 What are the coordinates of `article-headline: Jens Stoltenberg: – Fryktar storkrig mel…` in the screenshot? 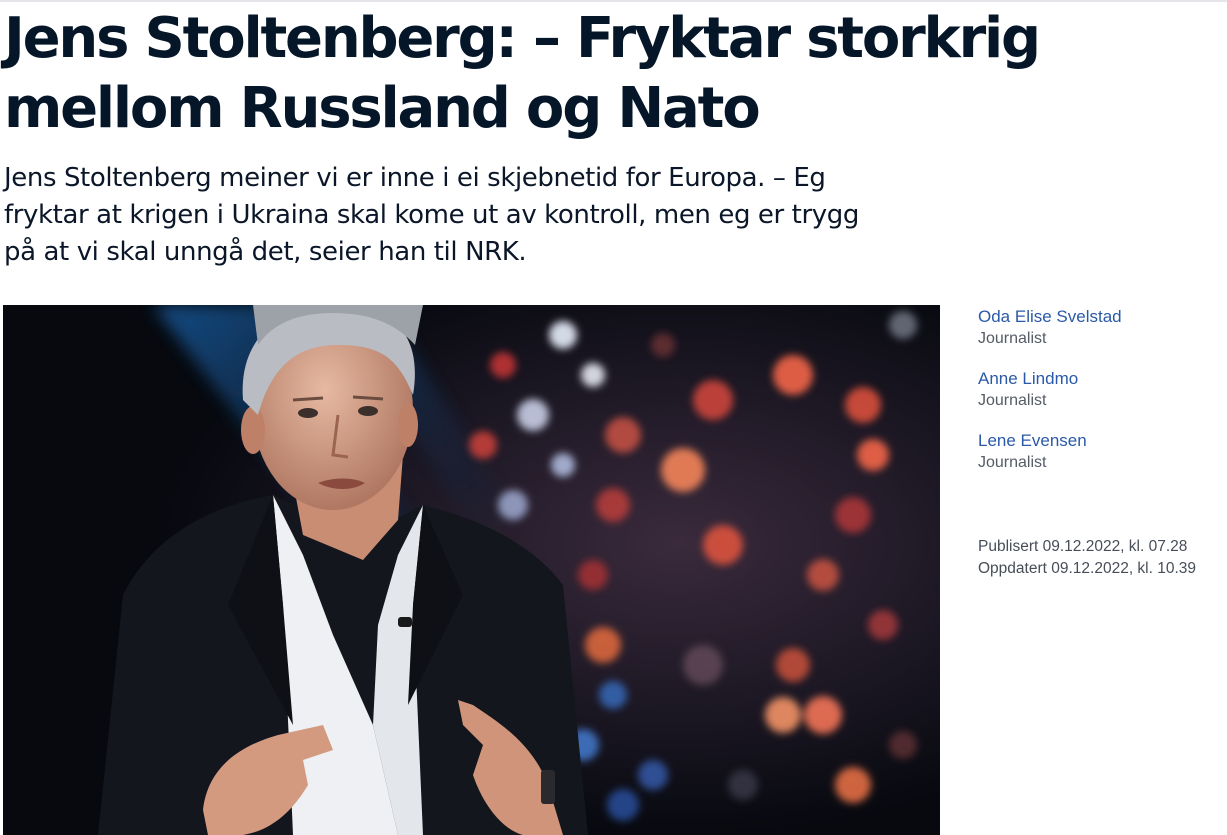 It's located at (522, 73).